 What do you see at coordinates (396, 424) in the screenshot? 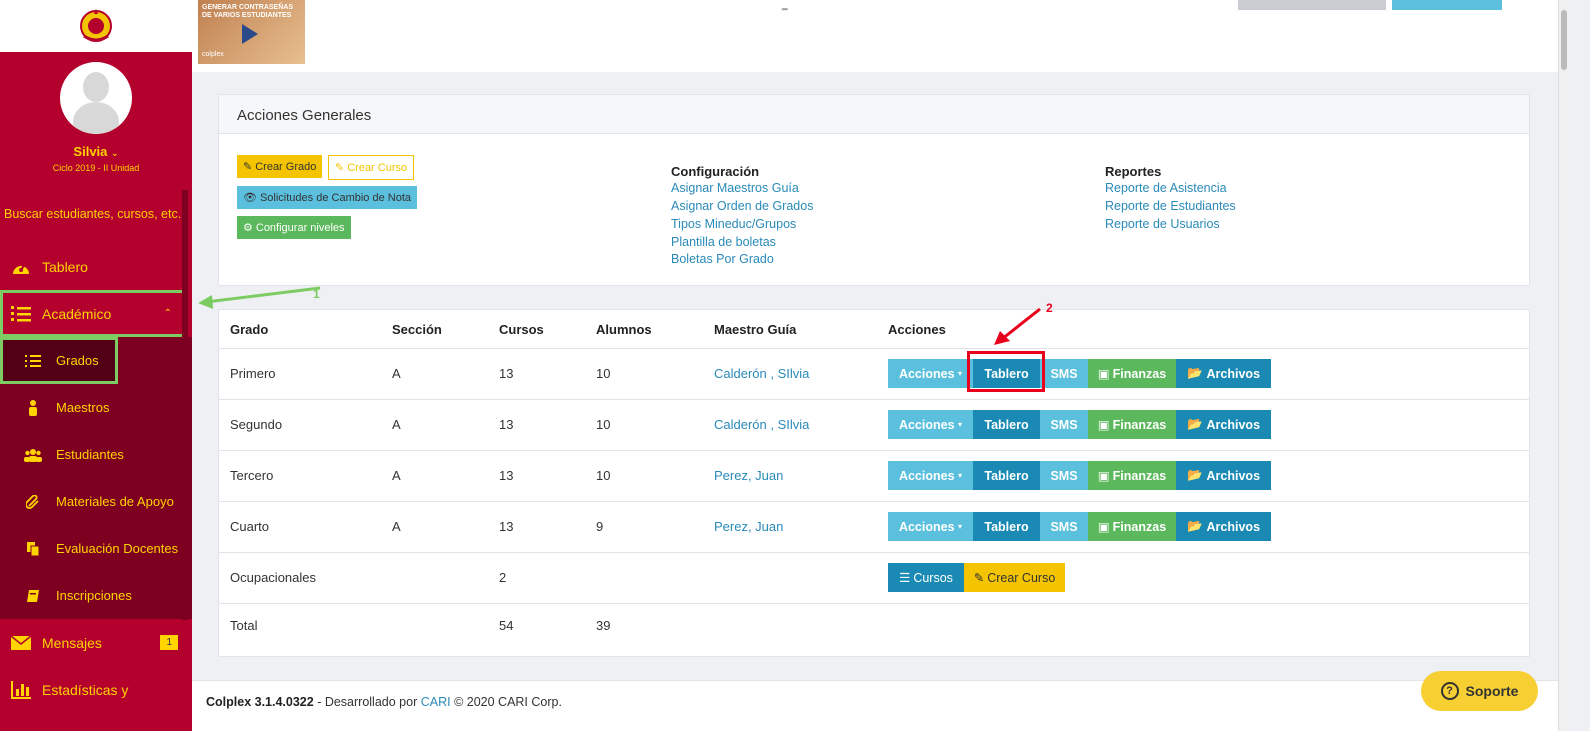
I see `cell-seccion: A` at bounding box center [396, 424].